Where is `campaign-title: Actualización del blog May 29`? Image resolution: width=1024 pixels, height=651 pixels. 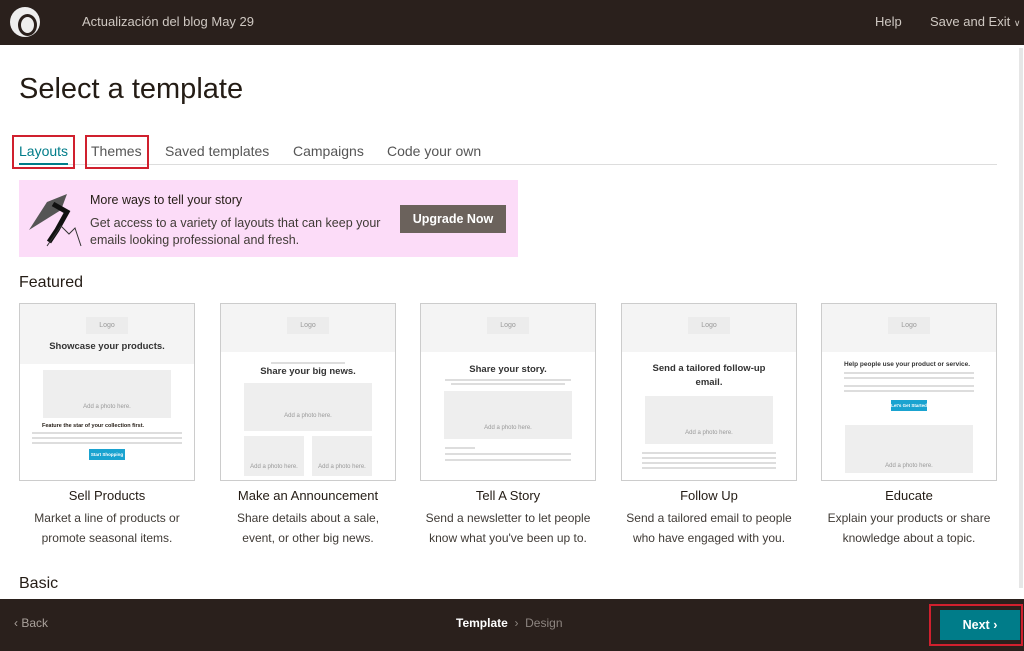 campaign-title: Actualización del blog May 29 is located at coordinates (168, 21).